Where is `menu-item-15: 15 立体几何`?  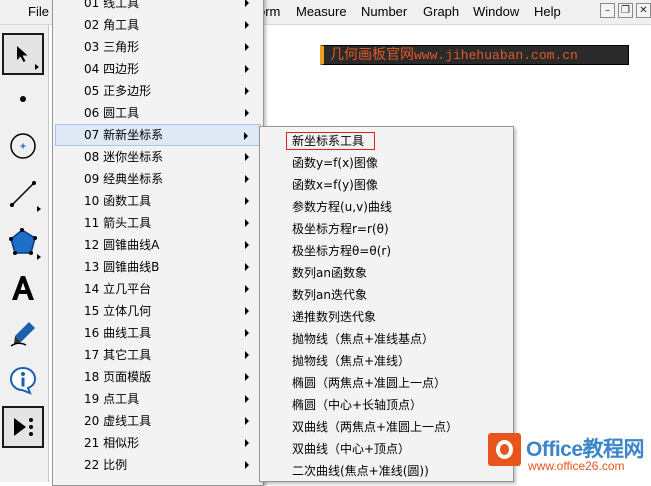 menu-item-15: 15 立体几何 is located at coordinates (158, 311).